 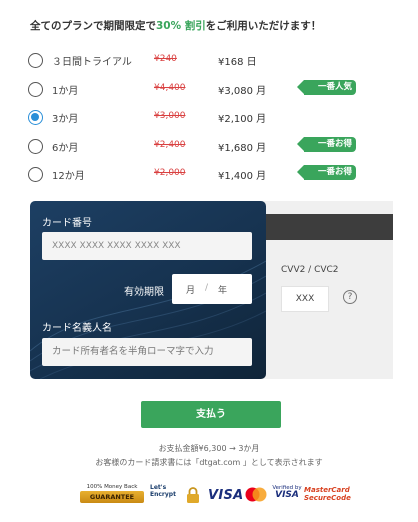 What do you see at coordinates (263, 26) in the screenshot?
I see `promo-suffix: をご利用いただけます！` at bounding box center [263, 26].